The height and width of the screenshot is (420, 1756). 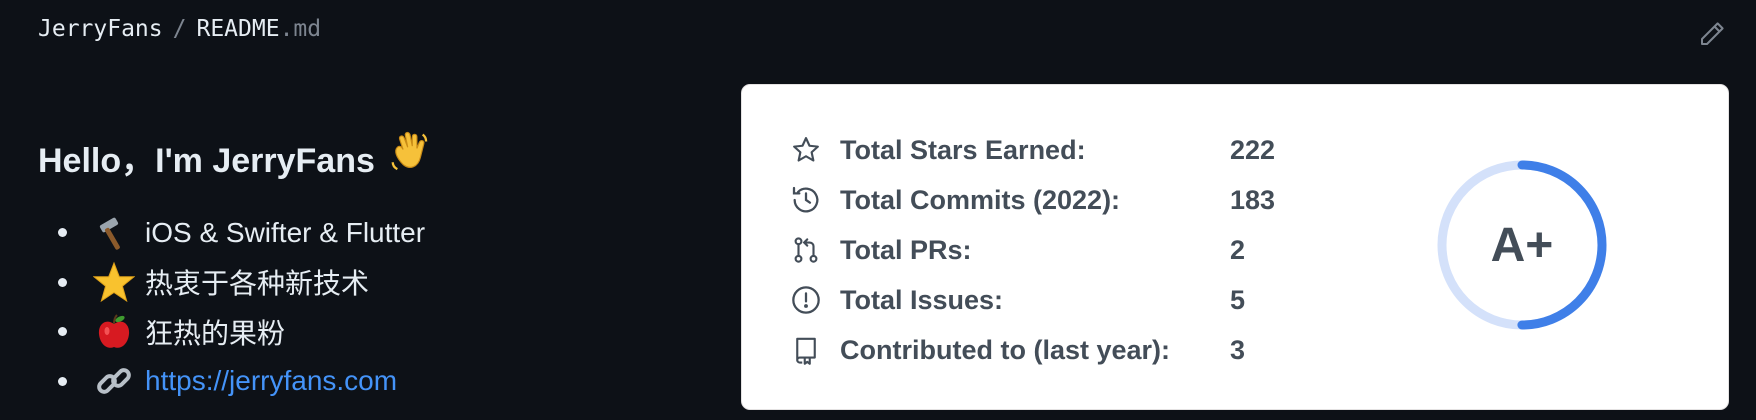 I want to click on list-item: https://jerryfans.com, so click(x=241, y=382).